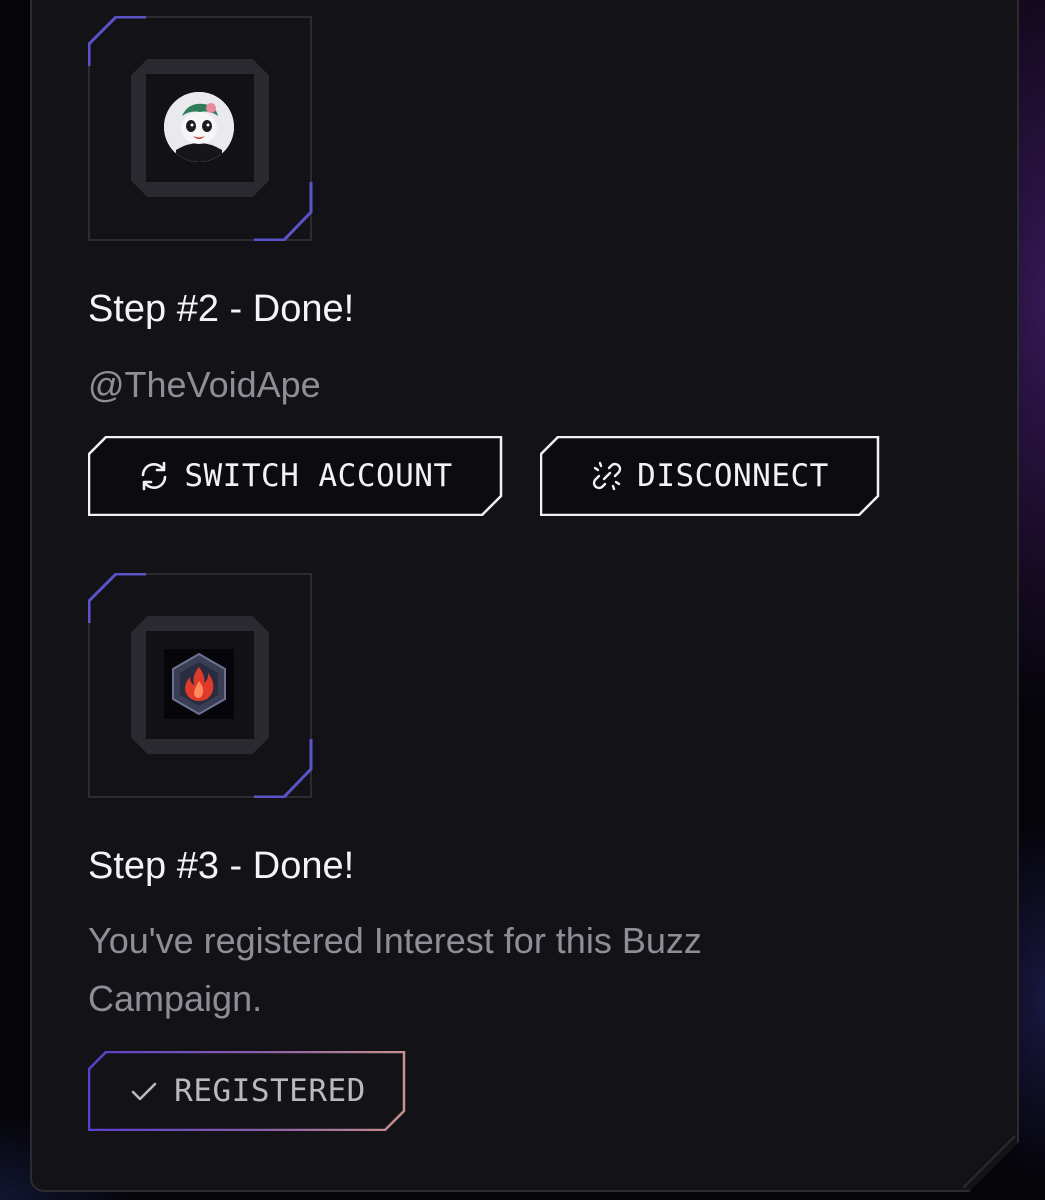  I want to click on broken-link-icon, so click(607, 476).